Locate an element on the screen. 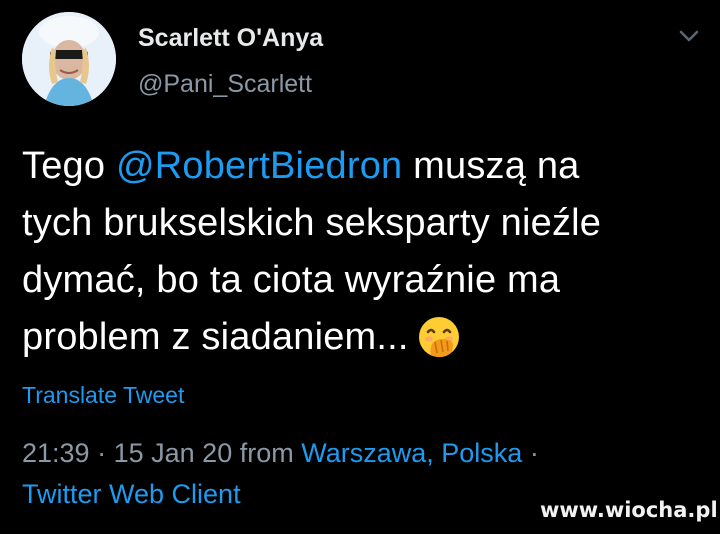 The image size is (720, 534). chevron-down-icon is located at coordinates (689, 36).